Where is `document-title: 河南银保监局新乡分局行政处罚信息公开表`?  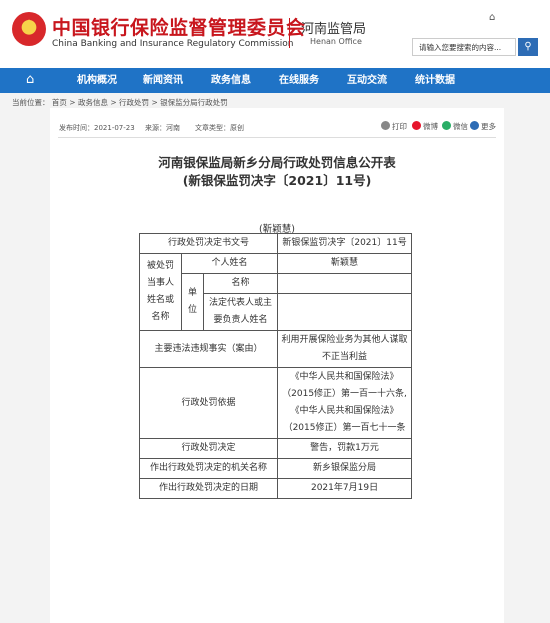 document-title: 河南银保监局新乡分局行政处罚信息公开表 is located at coordinates (277, 162).